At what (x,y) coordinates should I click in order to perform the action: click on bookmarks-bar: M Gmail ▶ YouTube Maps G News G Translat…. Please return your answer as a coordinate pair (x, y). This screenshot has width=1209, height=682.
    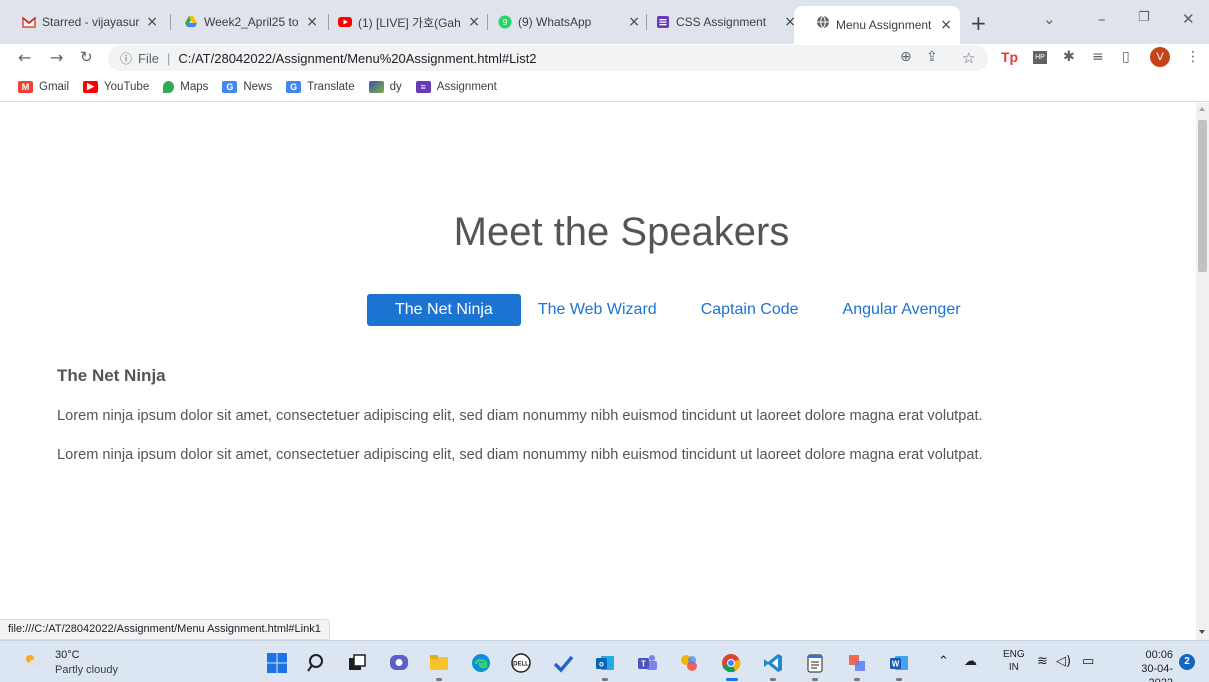
    Looking at the image, I should click on (604, 87).